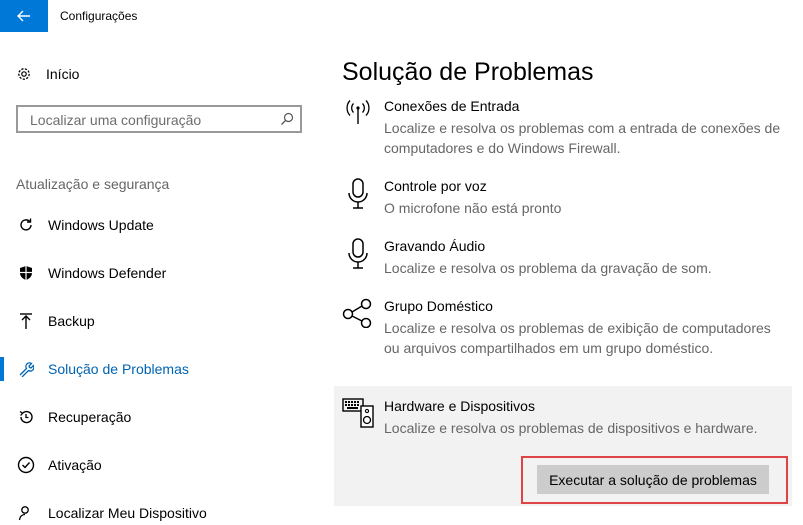 This screenshot has height=525, width=803. I want to click on sidebar-item-activation: Ativação, so click(160, 465).